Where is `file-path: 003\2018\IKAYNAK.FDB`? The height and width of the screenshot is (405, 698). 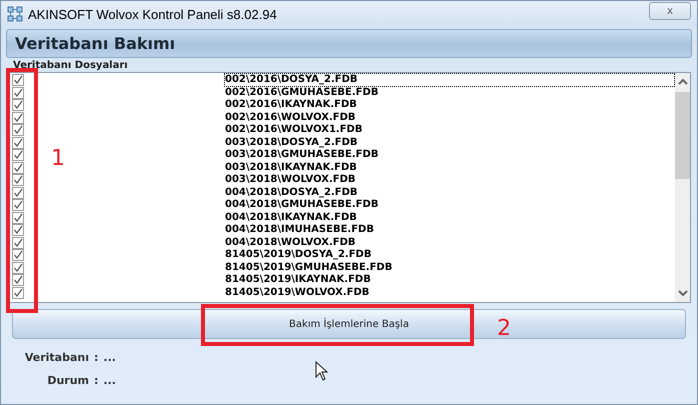
file-path: 003\2018\IKAYNAK.FDB is located at coordinates (449, 167).